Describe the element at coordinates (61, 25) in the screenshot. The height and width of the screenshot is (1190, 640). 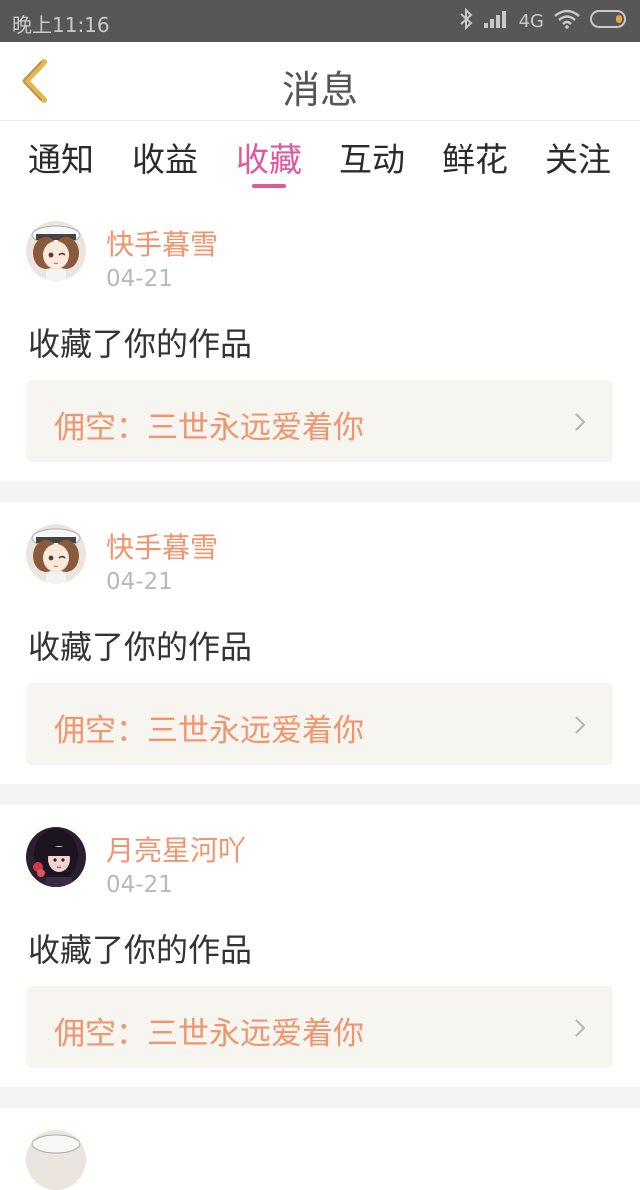
I see `status-time: 晚上11:16` at that location.